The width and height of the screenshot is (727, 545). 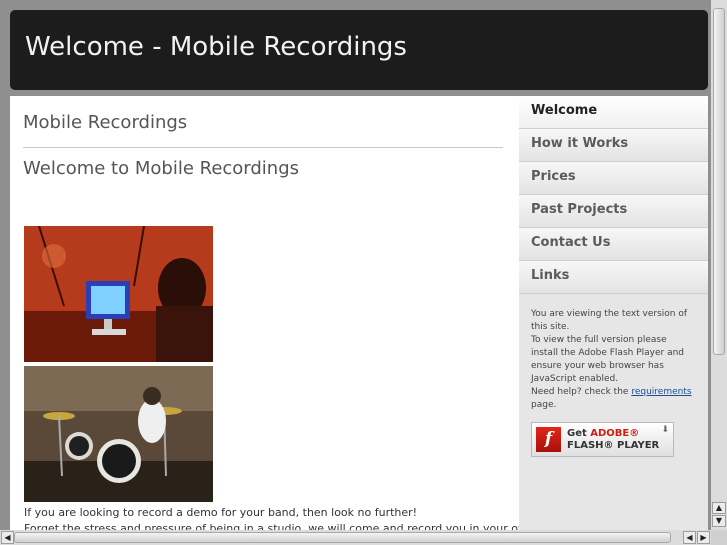 What do you see at coordinates (613, 399) in the screenshot?
I see `notice-line-3: Need help? check the requirements page.` at bounding box center [613, 399].